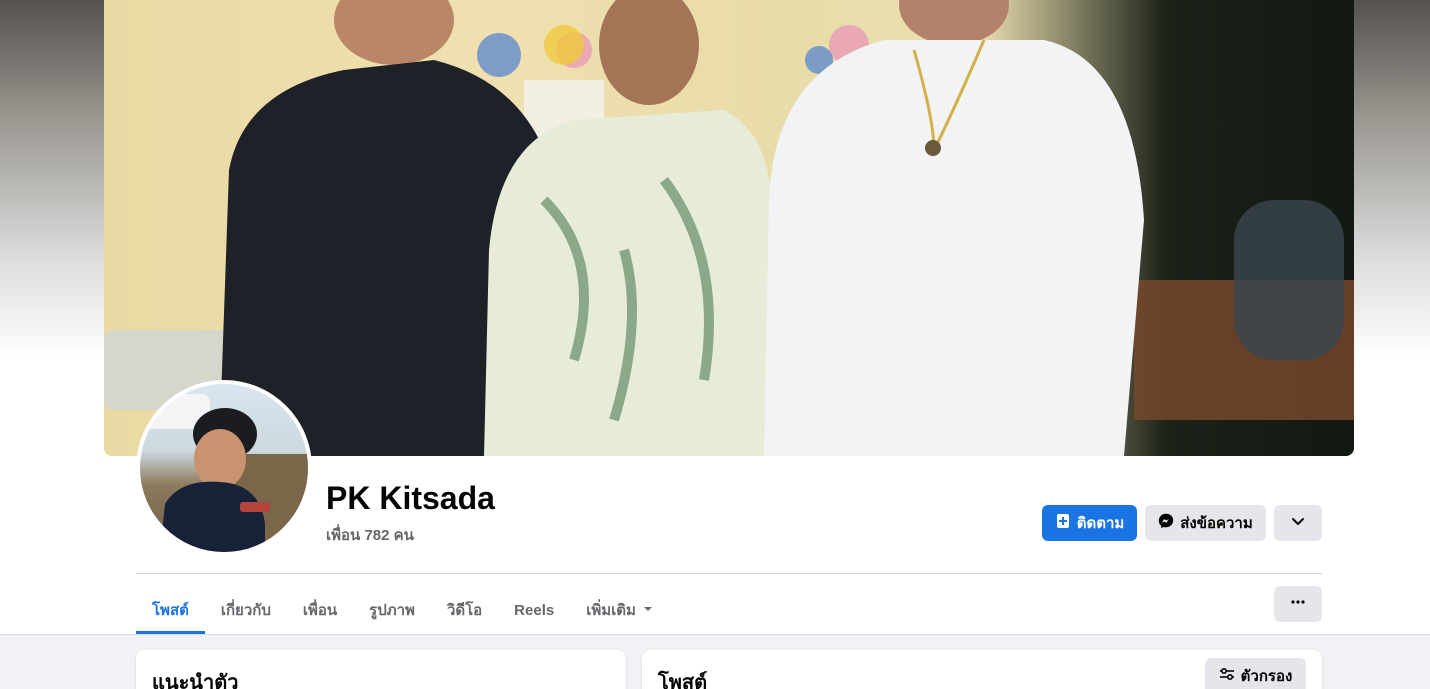 The image size is (1430, 689). I want to click on intro-card: แนะนำตัว, so click(381, 669).